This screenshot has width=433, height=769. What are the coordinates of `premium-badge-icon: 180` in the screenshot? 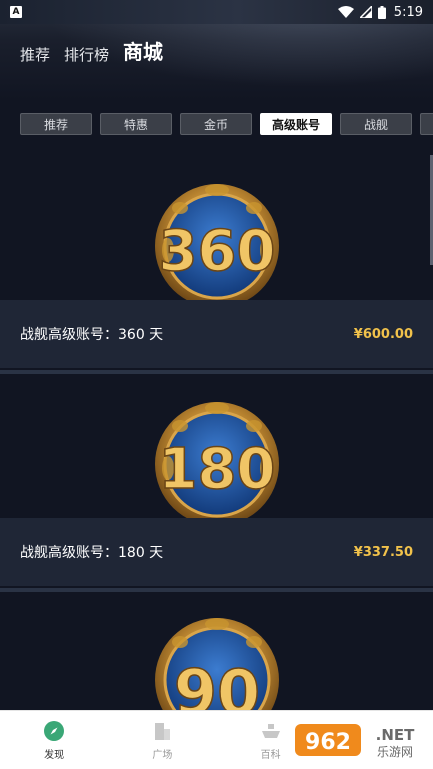 It's located at (217, 464).